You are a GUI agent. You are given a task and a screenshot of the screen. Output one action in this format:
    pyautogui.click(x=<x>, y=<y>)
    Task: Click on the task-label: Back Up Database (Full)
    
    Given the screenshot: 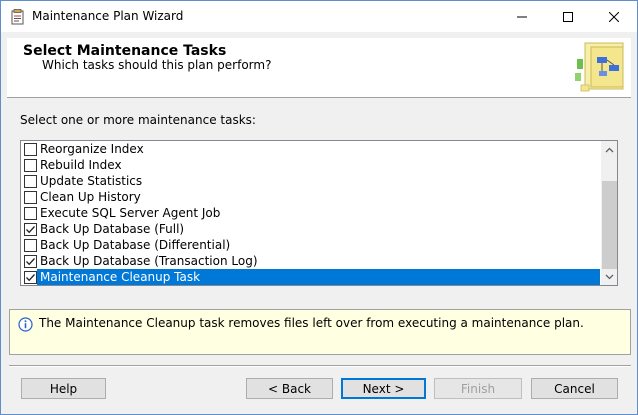 What is the action you would take?
    pyautogui.click(x=112, y=229)
    